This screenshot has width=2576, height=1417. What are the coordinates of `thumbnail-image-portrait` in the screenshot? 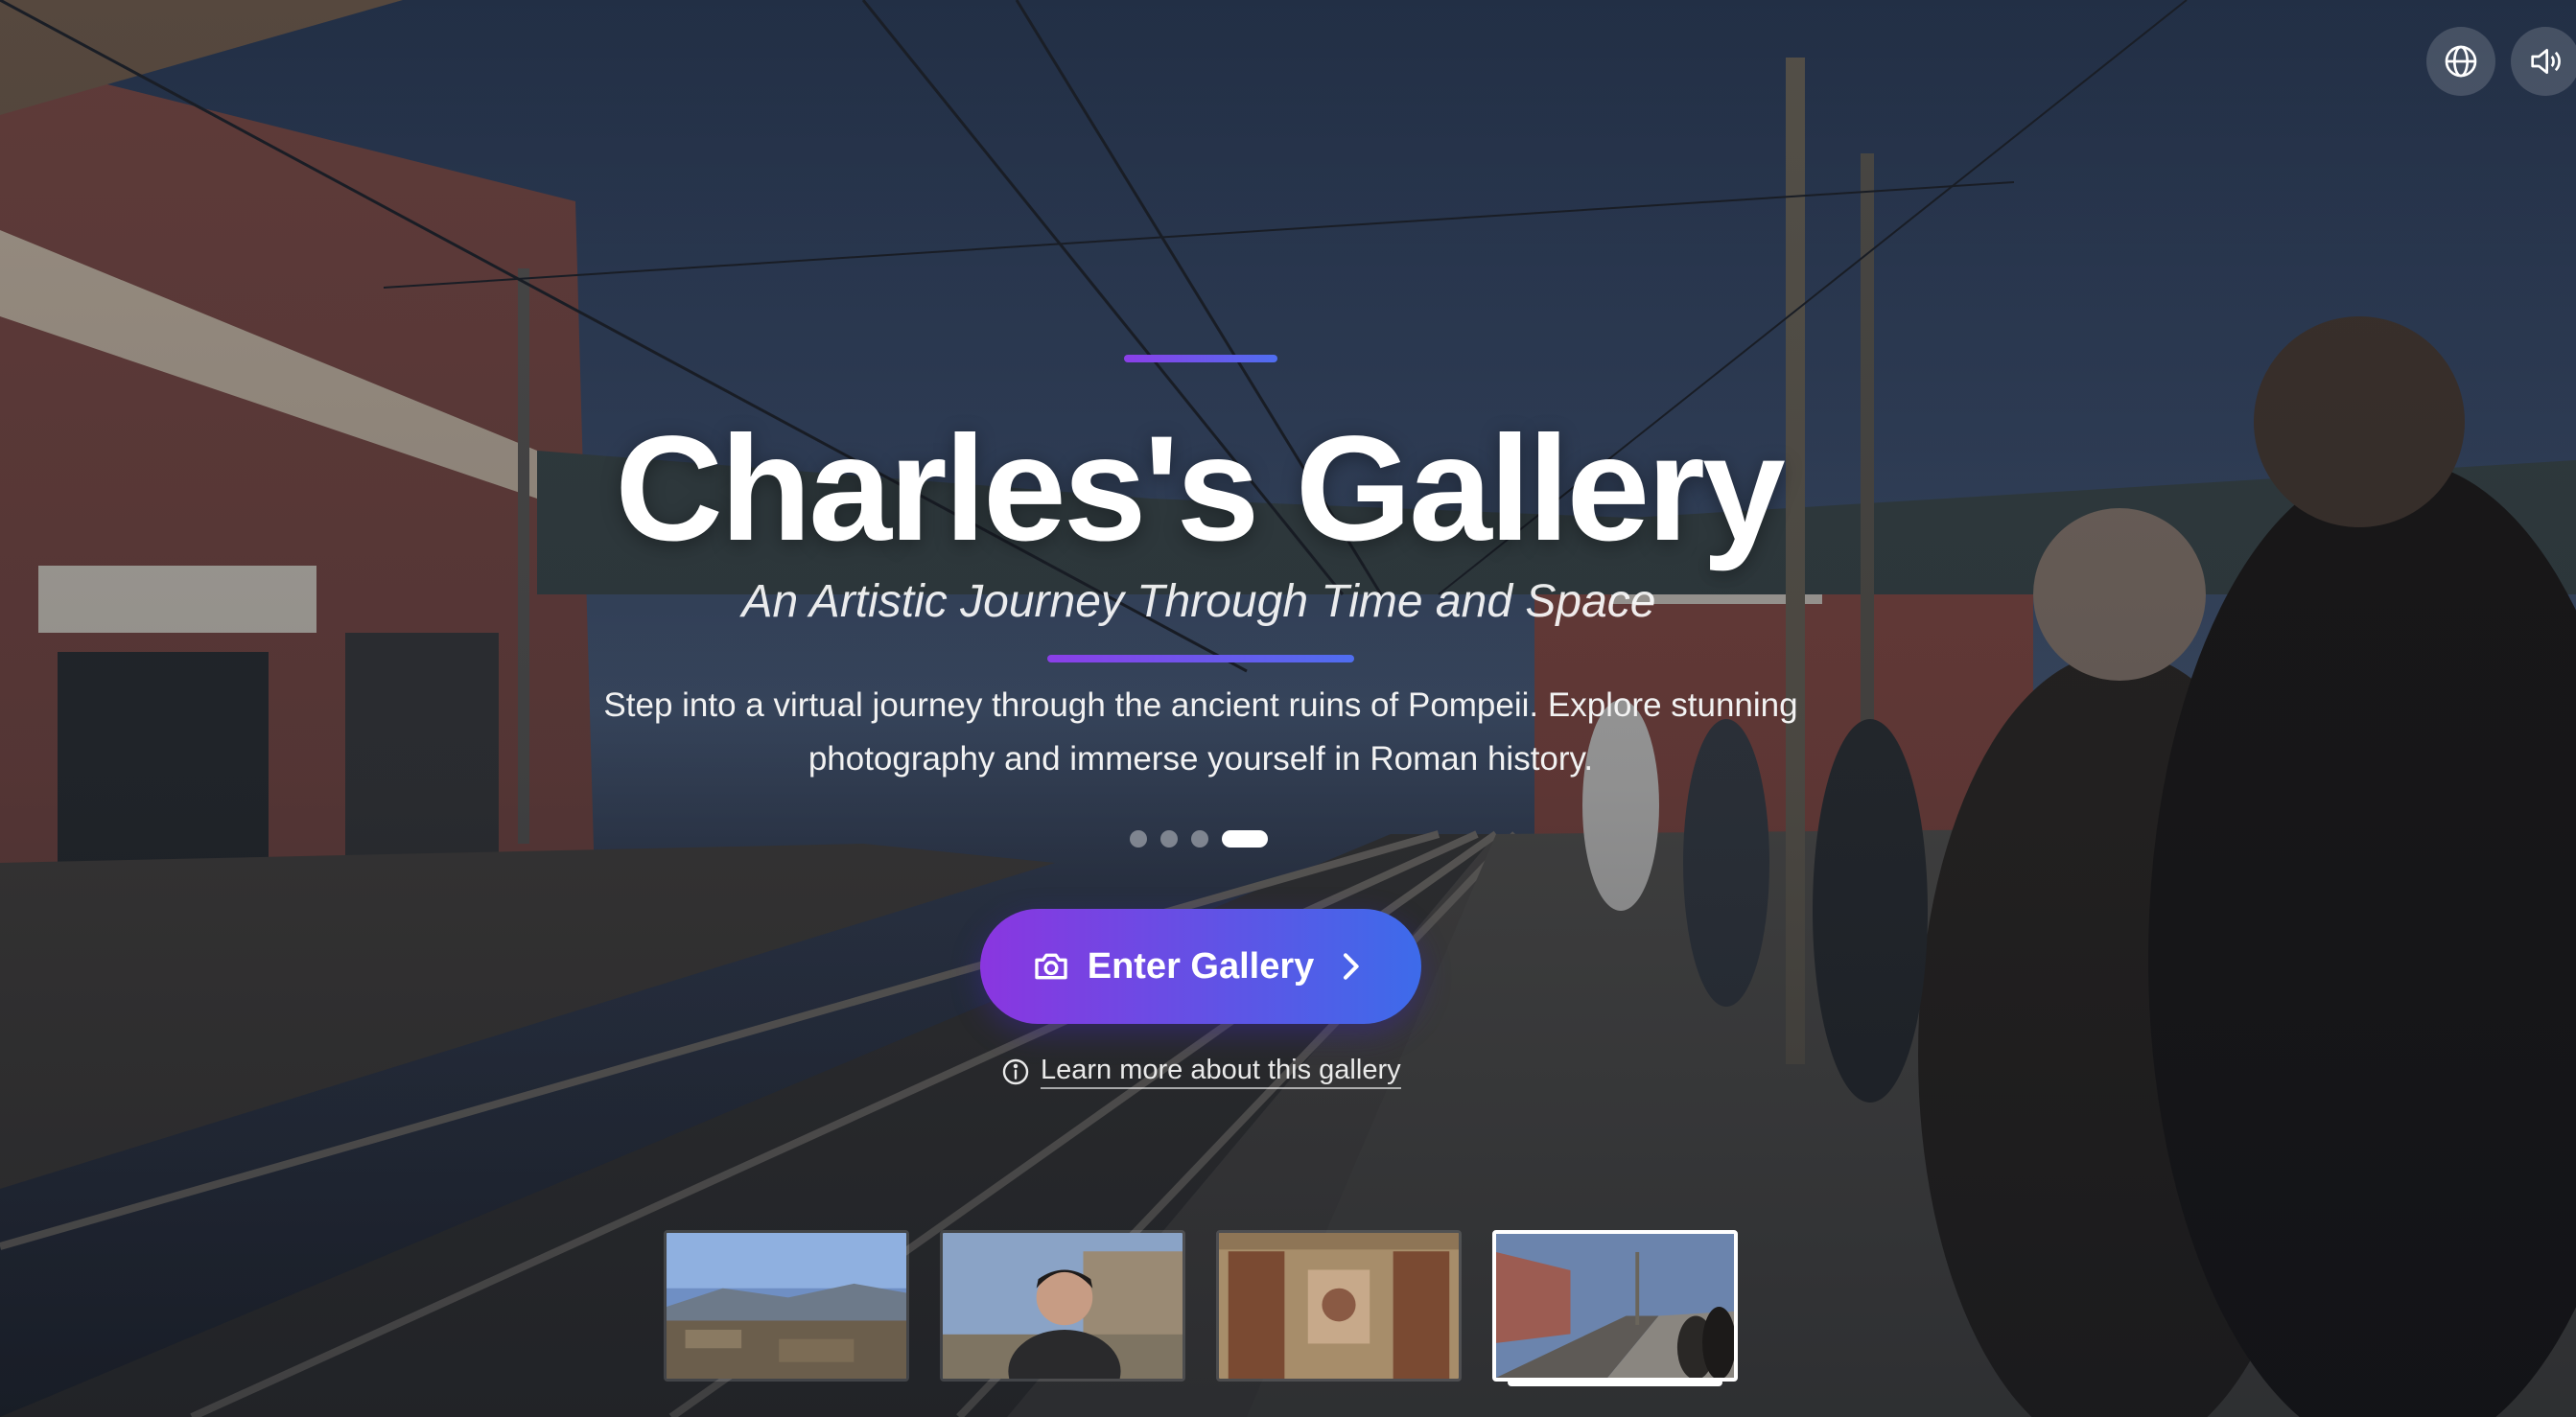 It's located at (1063, 1306).